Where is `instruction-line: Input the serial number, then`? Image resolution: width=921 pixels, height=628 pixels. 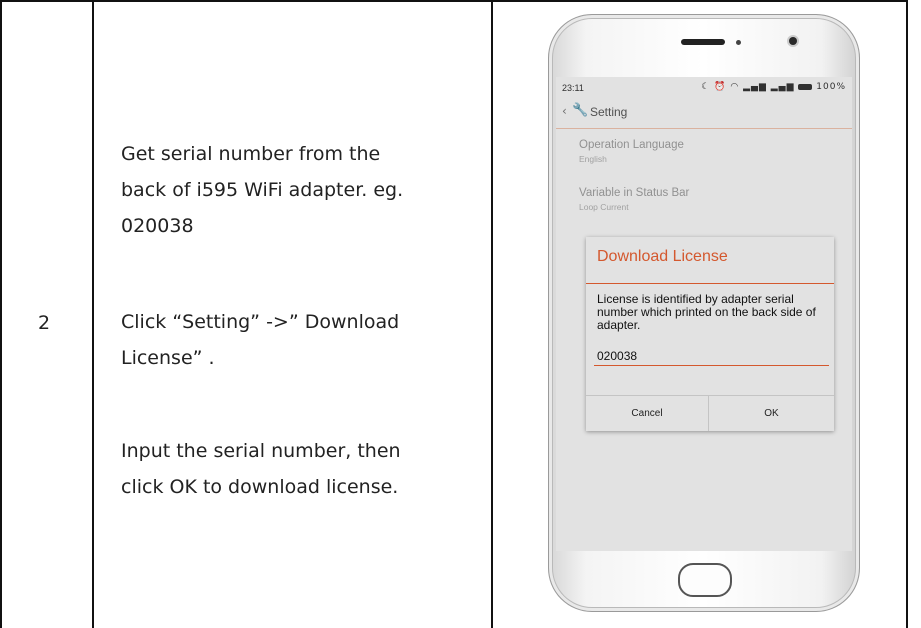
instruction-line: Input the serial number, then is located at coordinates (261, 451).